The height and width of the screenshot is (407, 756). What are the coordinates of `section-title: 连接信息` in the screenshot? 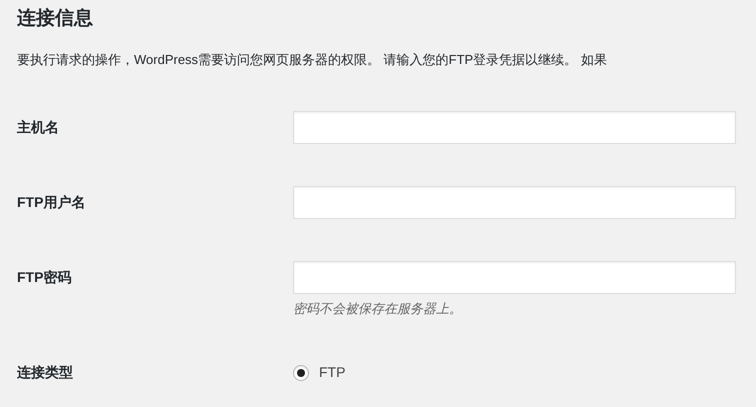 It's located at (55, 18).